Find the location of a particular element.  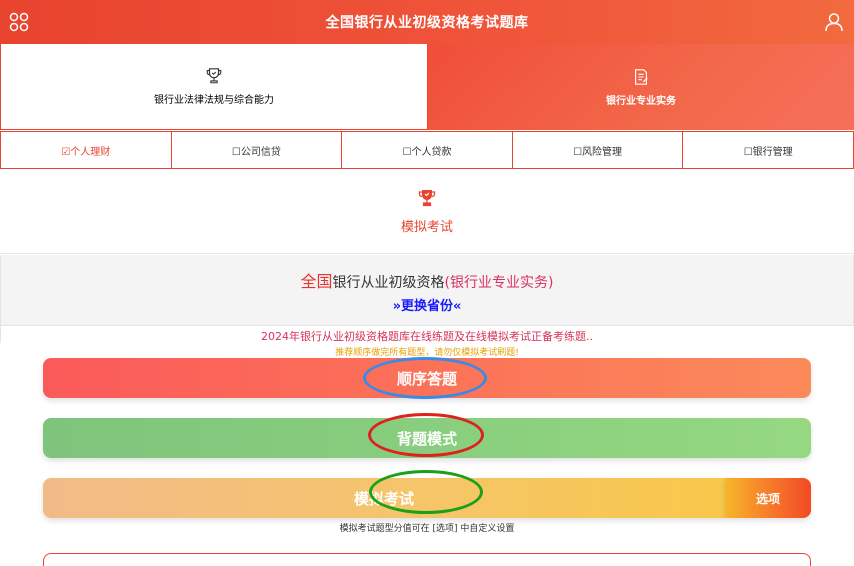

app-header: 全国银行从业初级资格考试题库 is located at coordinates (427, 22).